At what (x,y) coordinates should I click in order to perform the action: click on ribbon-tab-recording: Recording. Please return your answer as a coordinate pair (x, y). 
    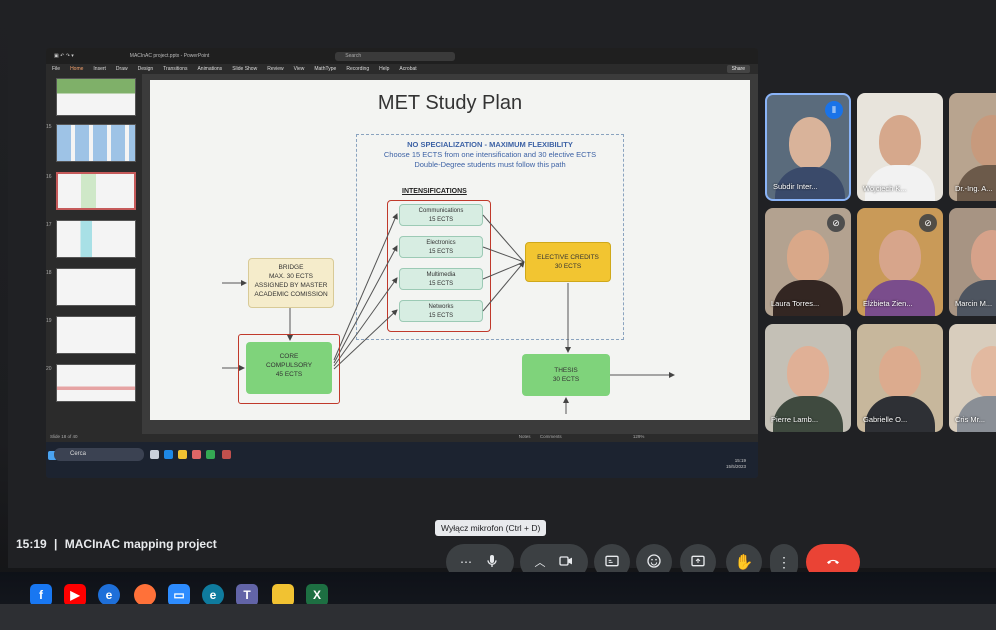
    Looking at the image, I should click on (357, 69).